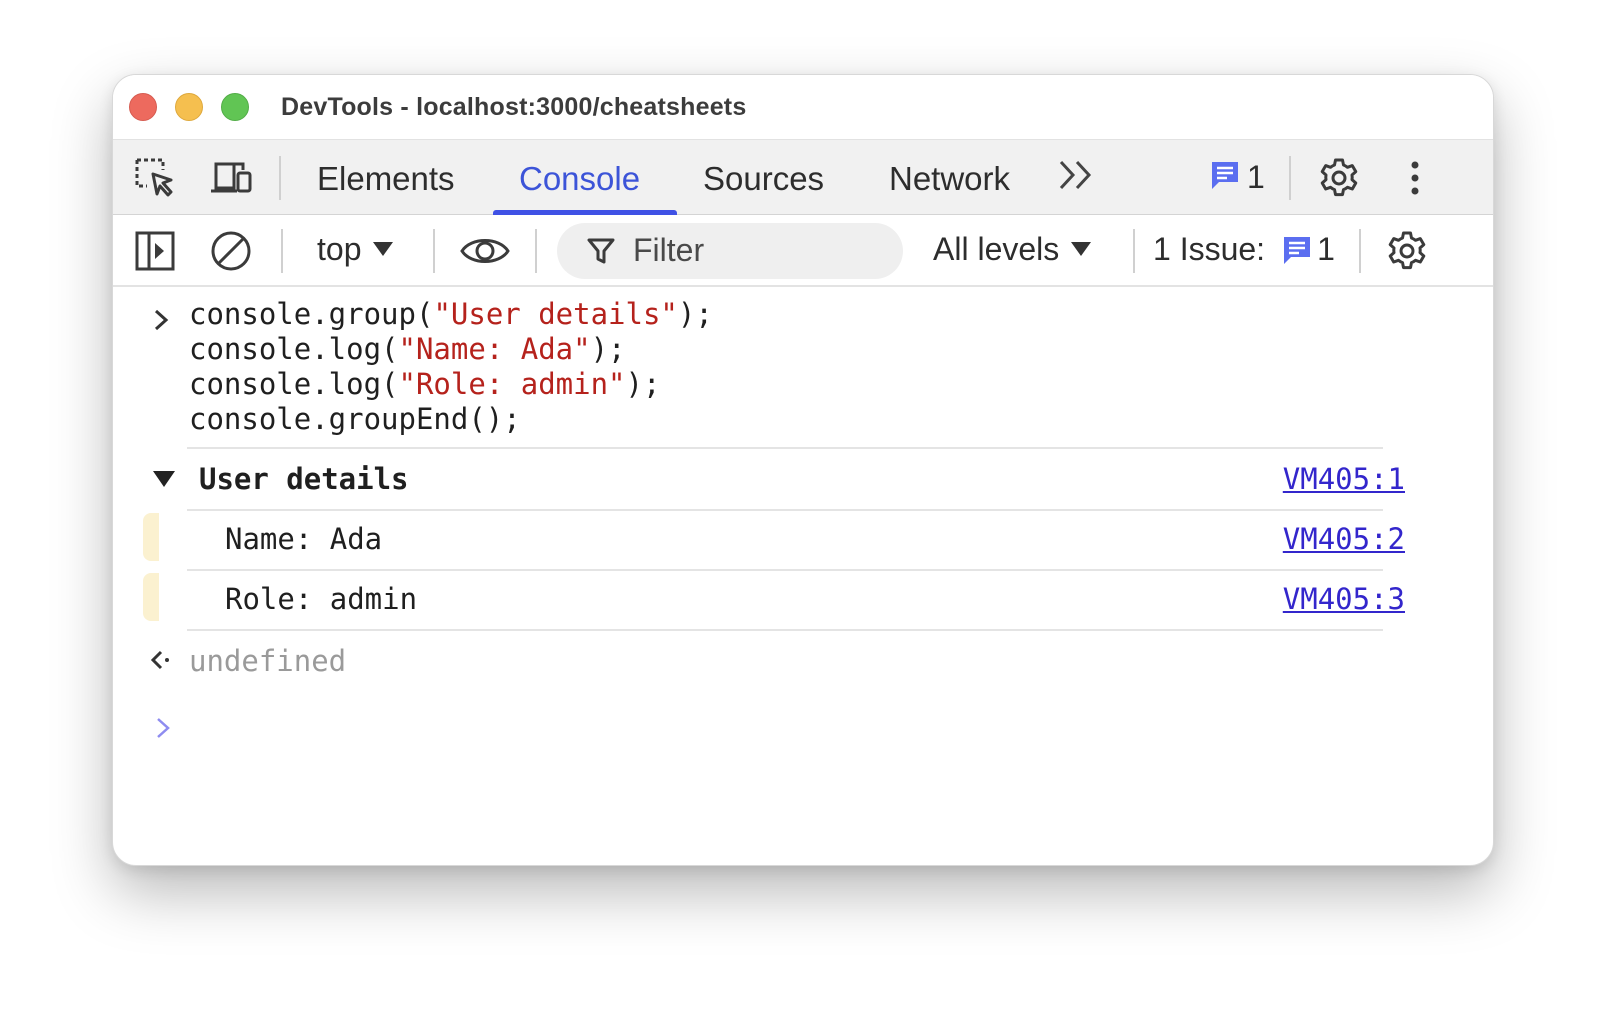  Describe the element at coordinates (231, 251) in the screenshot. I see `clear-console-icon` at that location.